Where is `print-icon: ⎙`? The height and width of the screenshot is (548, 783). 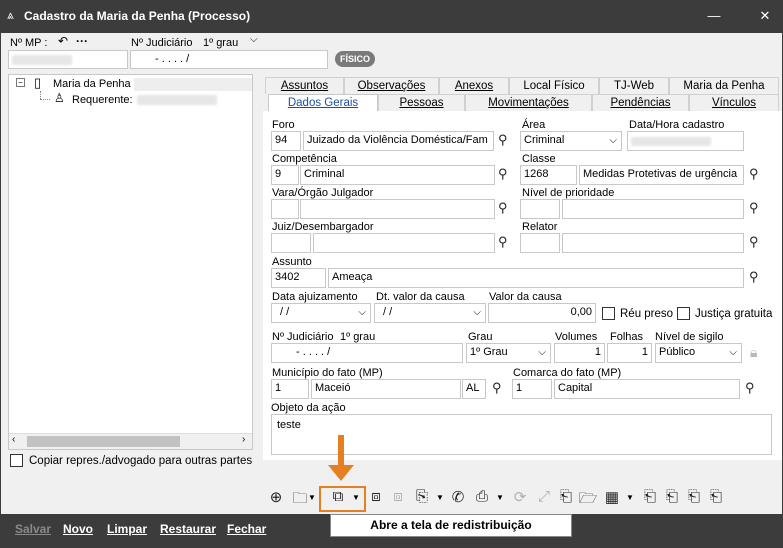
print-icon: ⎙ is located at coordinates (482, 496).